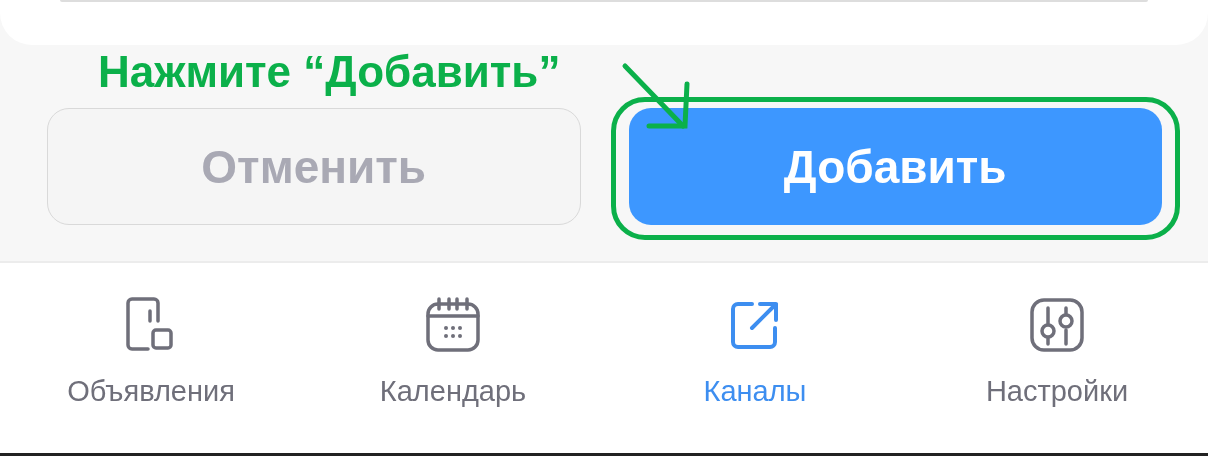 This screenshot has height=456, width=1208. Describe the element at coordinates (895, 166) in the screenshot. I see `add-button: Добавить` at that location.